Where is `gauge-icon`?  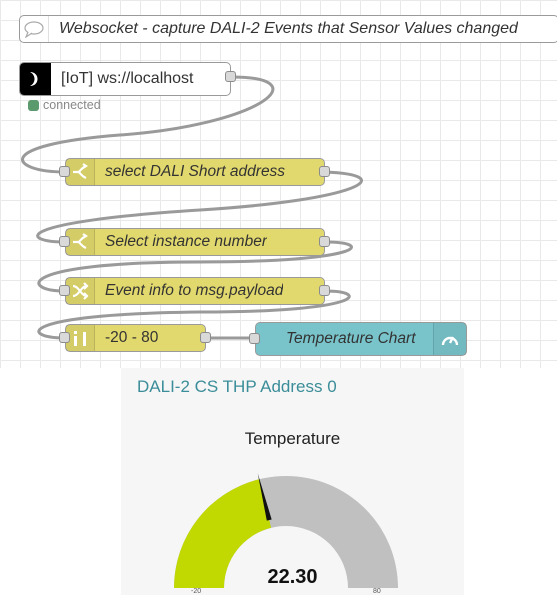 gauge-icon is located at coordinates (449, 339).